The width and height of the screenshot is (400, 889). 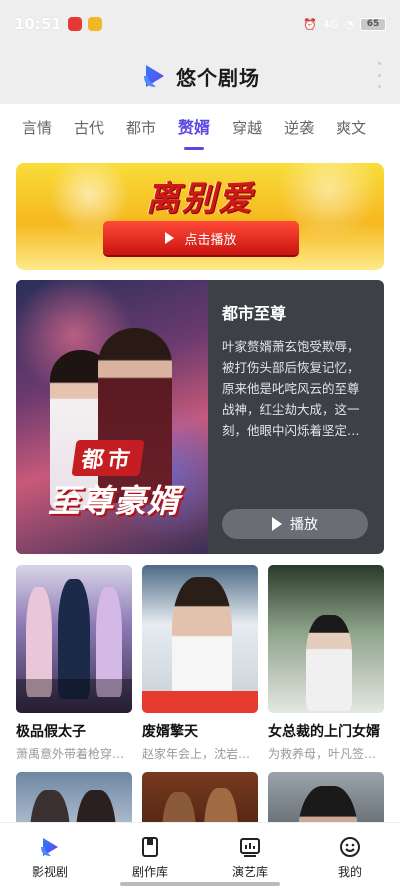 I want to click on wifi-icon: ◔, so click(x=349, y=24).